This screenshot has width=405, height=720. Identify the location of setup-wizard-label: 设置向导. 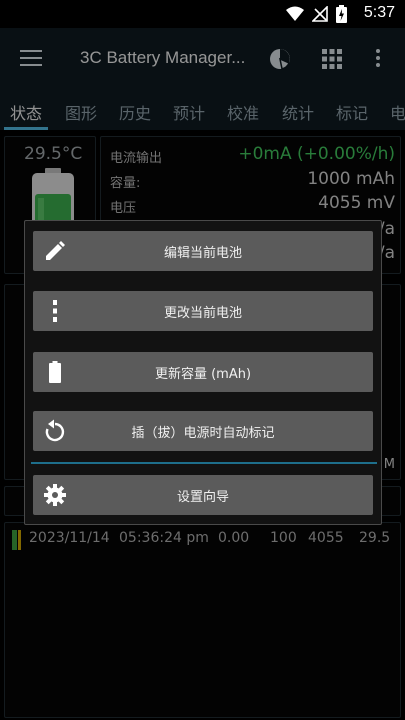
(202, 497).